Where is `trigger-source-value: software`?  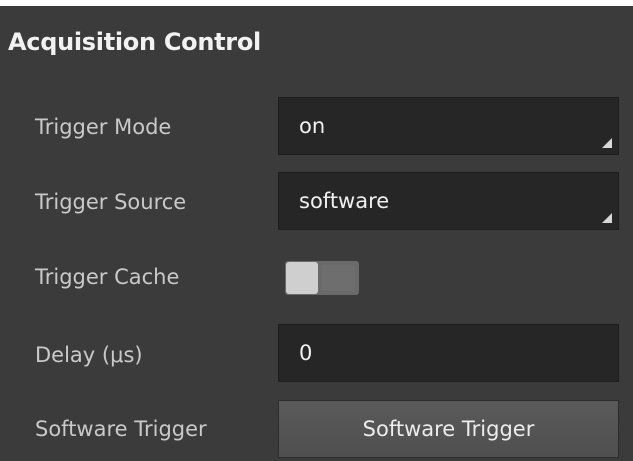 trigger-source-value: software is located at coordinates (344, 201).